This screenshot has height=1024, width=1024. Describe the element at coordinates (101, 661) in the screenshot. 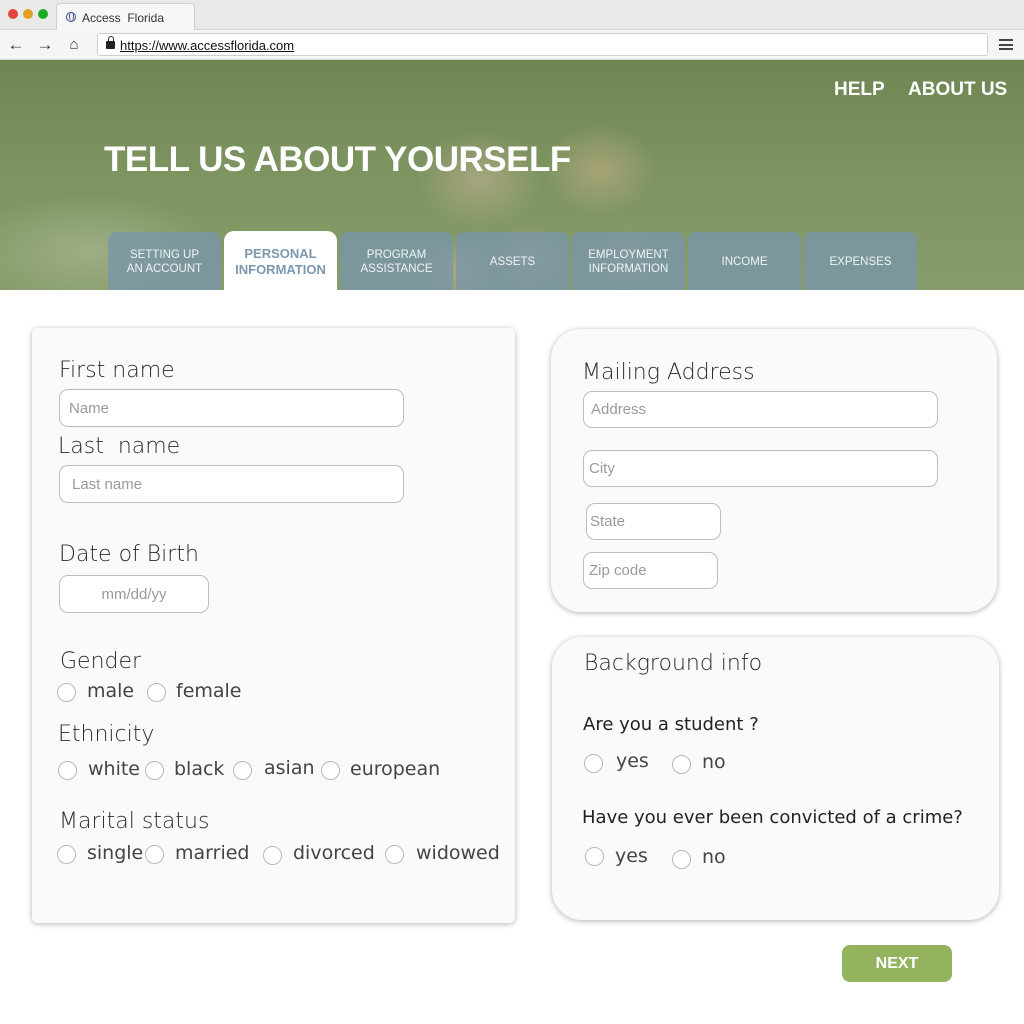

I see `gender-label: Gender` at that location.